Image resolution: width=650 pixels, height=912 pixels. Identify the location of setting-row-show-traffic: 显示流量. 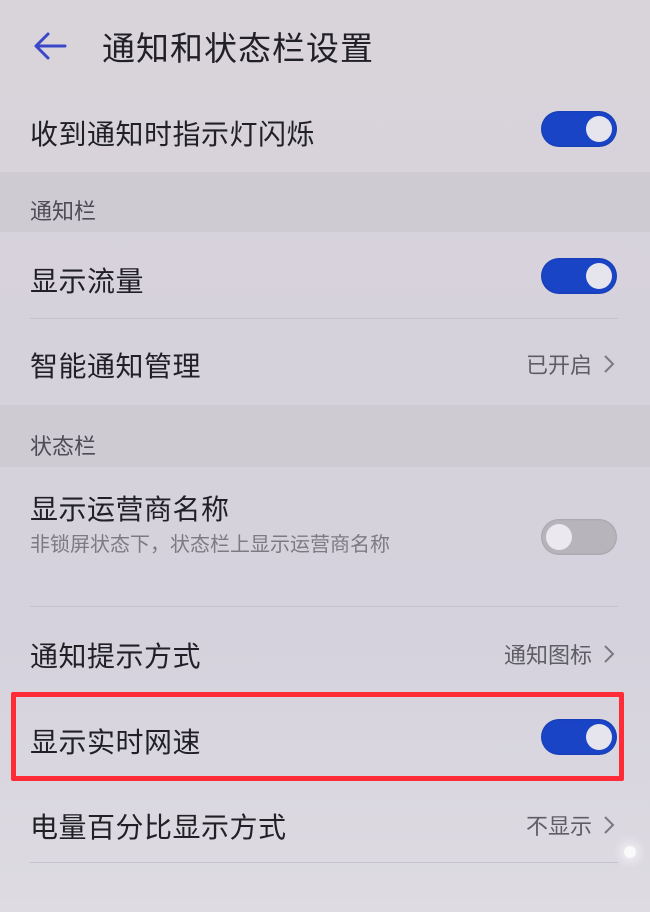
(325, 276).